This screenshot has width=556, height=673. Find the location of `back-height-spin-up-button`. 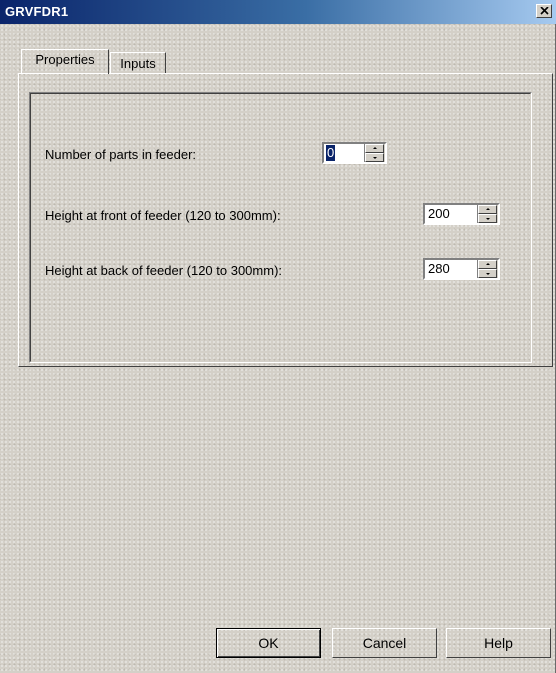

back-height-spin-up-button is located at coordinates (487, 264).